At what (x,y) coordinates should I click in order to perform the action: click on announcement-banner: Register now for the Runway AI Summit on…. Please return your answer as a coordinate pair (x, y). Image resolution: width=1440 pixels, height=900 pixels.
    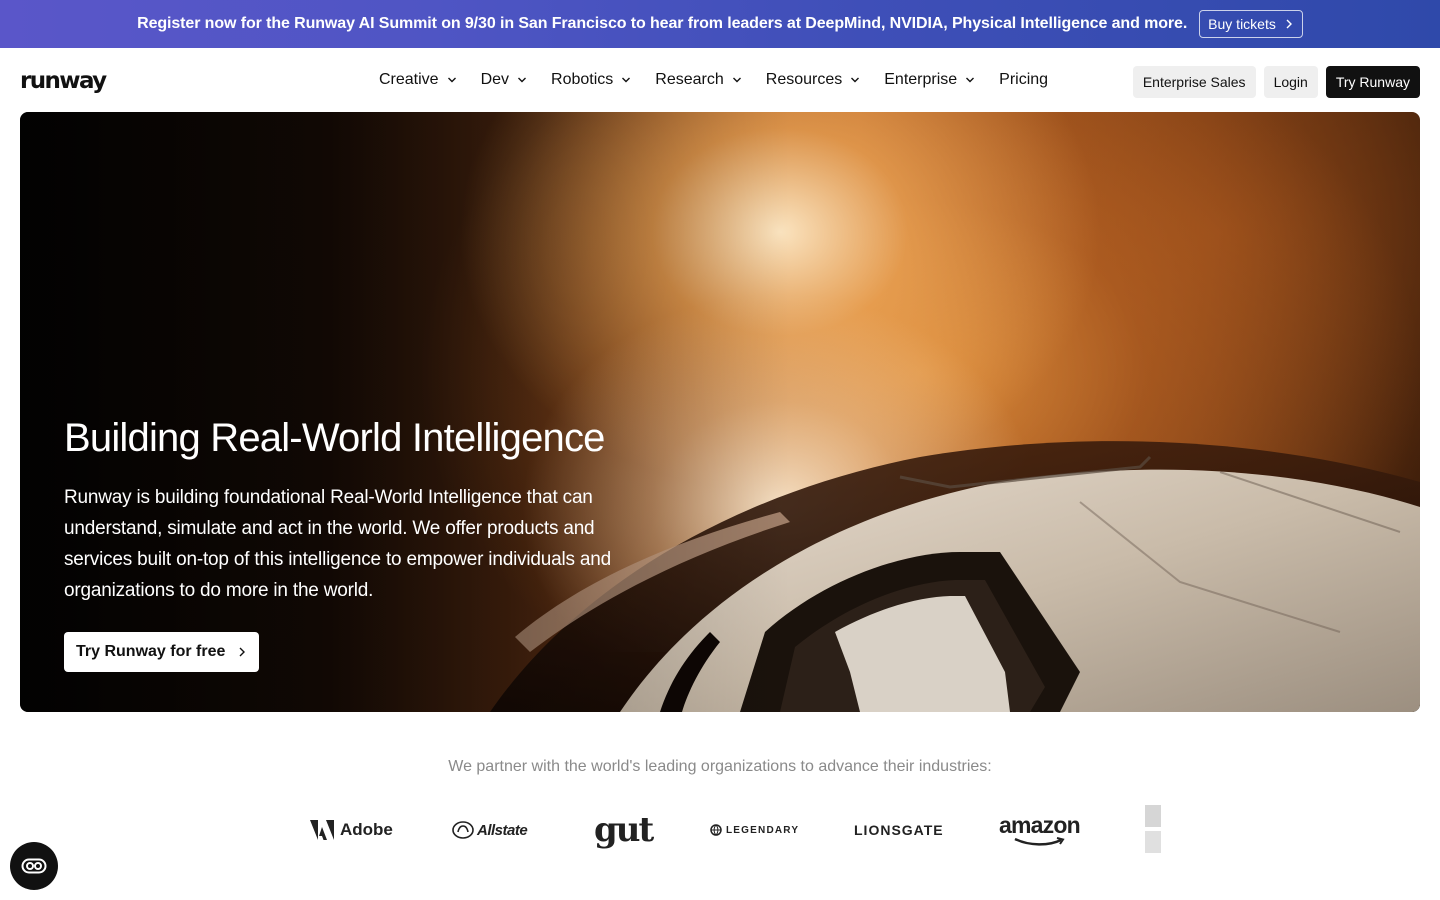
    Looking at the image, I should click on (720, 24).